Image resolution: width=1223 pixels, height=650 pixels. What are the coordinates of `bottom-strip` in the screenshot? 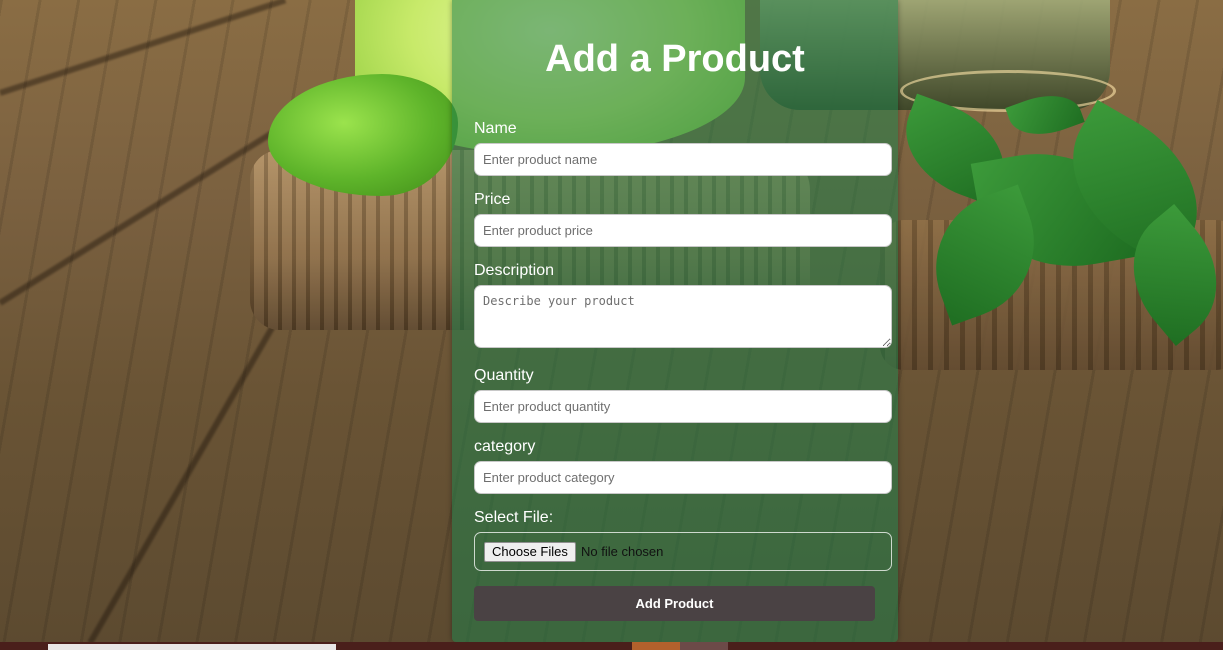 It's located at (611, 646).